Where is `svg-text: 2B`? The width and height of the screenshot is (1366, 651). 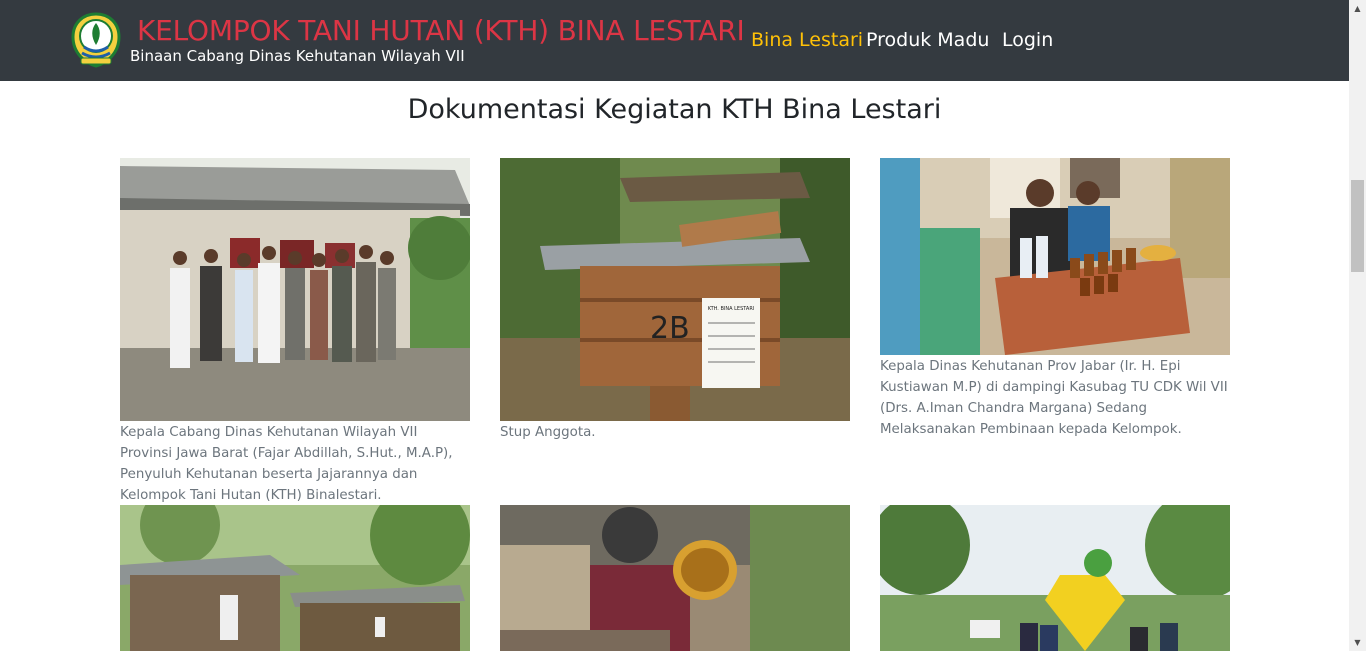
svg-text: 2B is located at coordinates (670, 328).